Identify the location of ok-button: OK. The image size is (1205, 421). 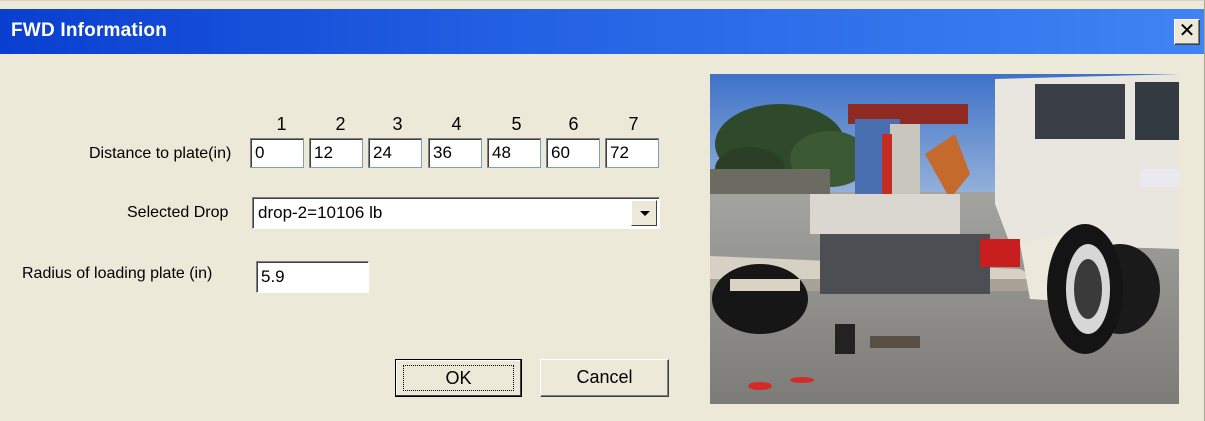
(458, 378).